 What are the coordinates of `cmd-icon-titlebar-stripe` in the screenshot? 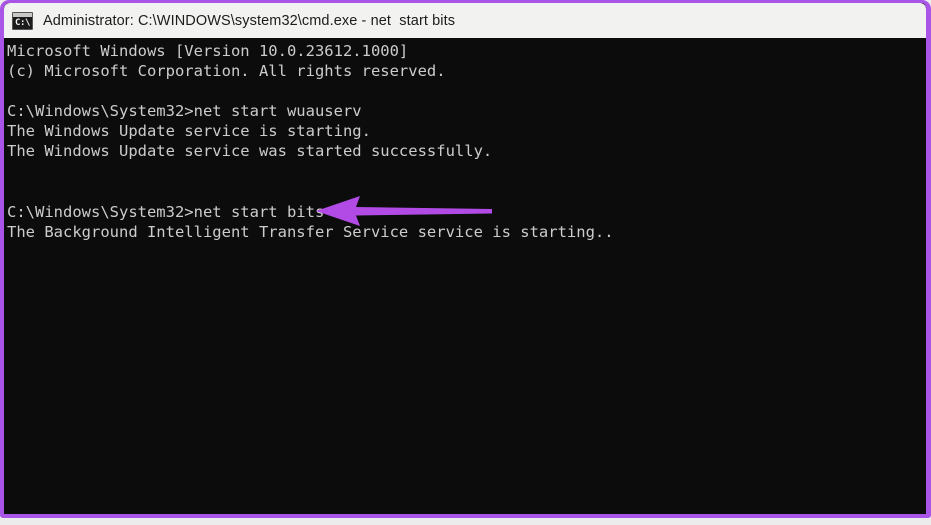 It's located at (22, 14).